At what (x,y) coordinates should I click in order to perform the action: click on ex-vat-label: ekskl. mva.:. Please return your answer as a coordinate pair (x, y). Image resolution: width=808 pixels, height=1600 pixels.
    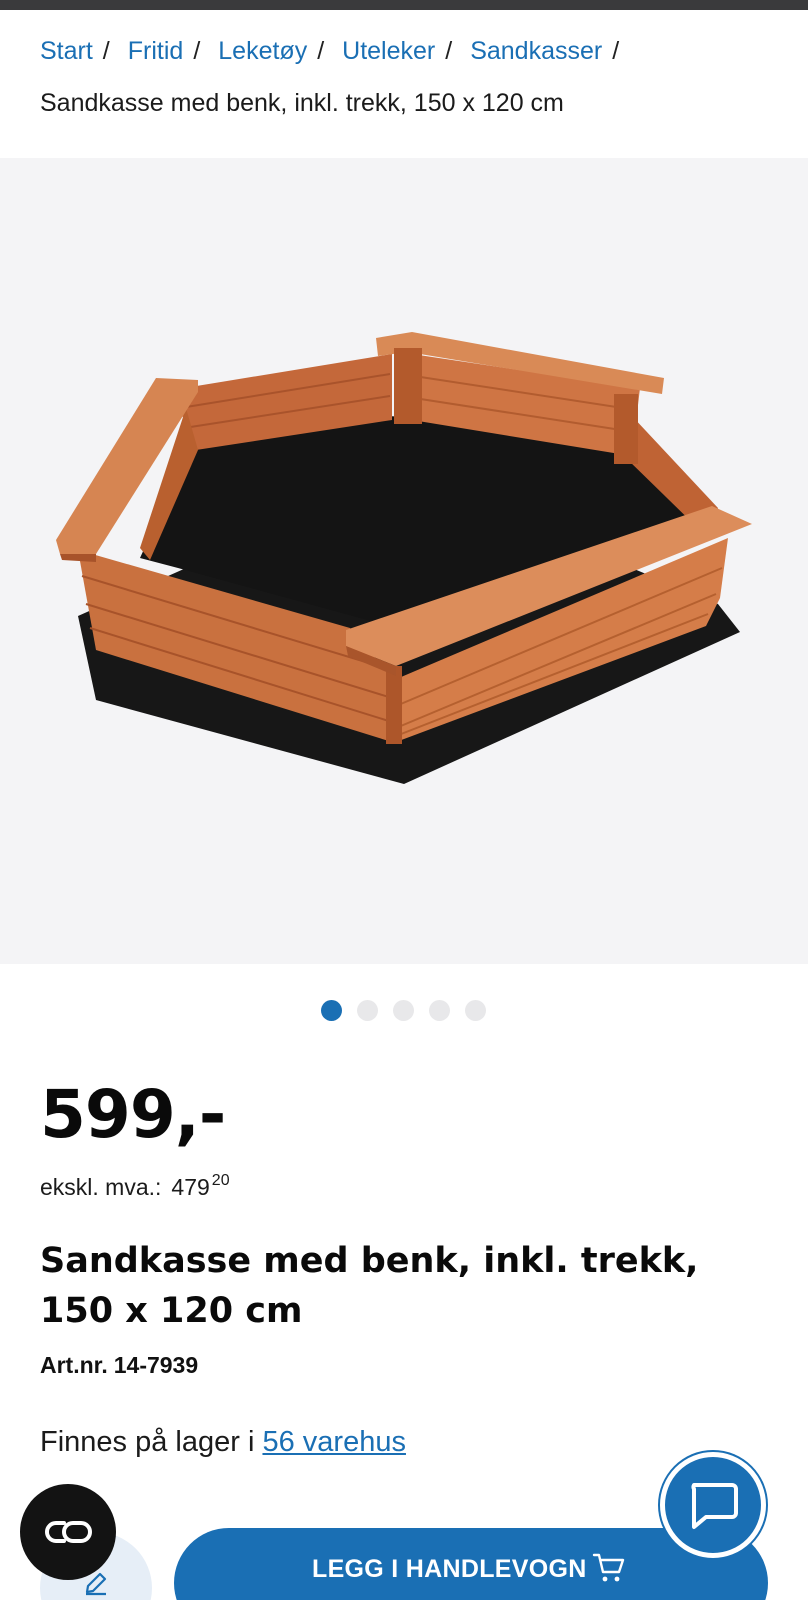
    Looking at the image, I should click on (101, 1187).